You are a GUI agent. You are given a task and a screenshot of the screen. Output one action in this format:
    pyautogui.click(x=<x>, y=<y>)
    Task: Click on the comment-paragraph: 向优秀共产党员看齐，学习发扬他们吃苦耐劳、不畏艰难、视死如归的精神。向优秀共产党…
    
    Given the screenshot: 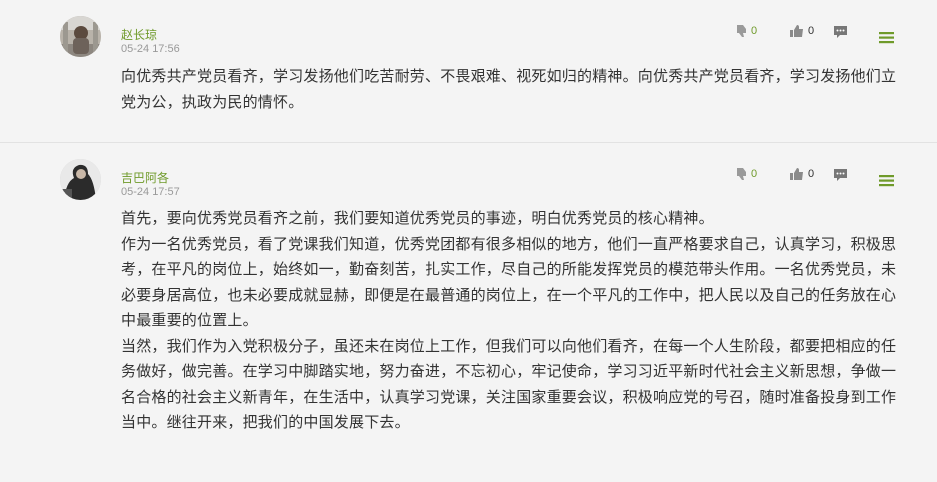 What is the action you would take?
    pyautogui.click(x=509, y=89)
    